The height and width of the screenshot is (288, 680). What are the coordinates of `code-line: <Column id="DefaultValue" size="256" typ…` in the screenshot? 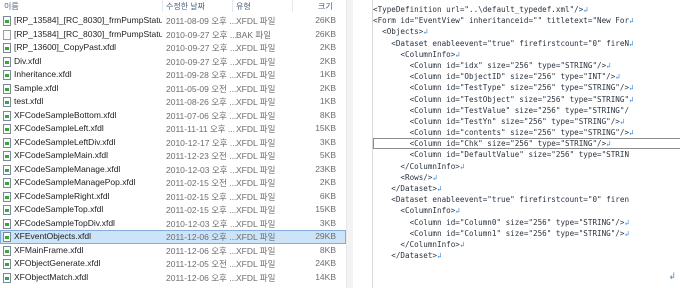 It's located at (526, 154).